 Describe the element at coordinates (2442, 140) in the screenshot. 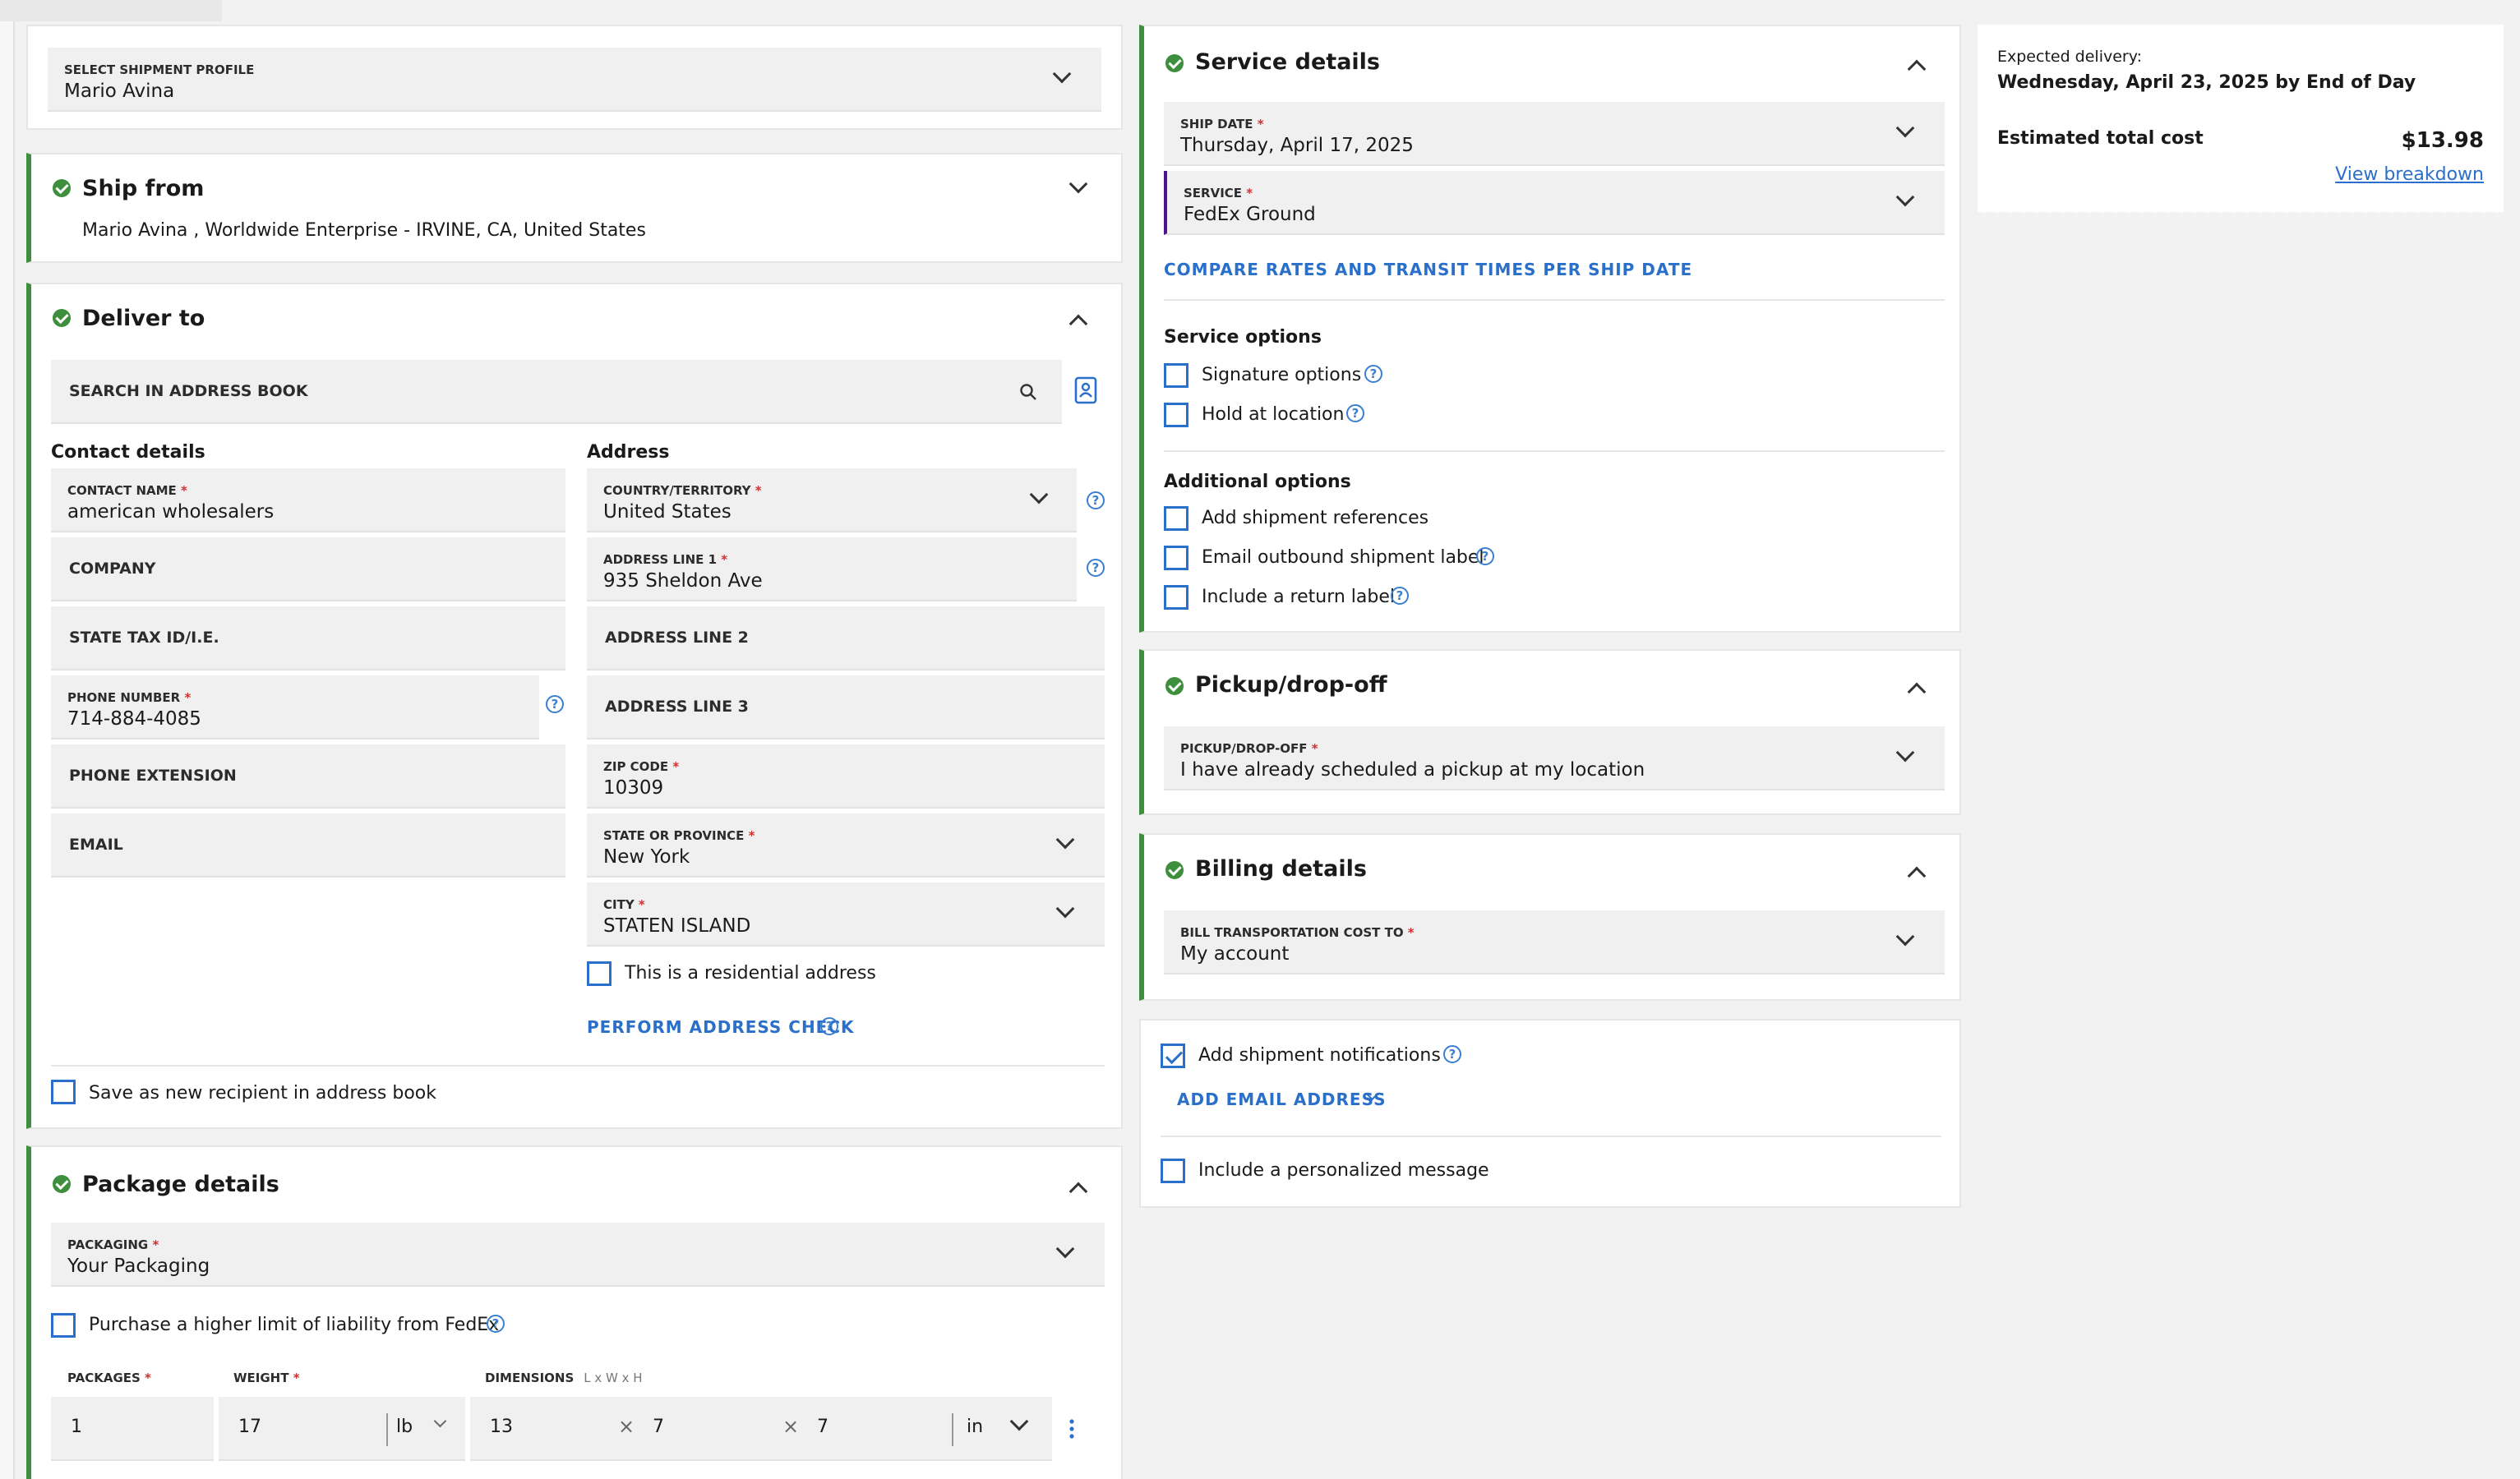

I see `estimated-cost-value: $13.98` at that location.